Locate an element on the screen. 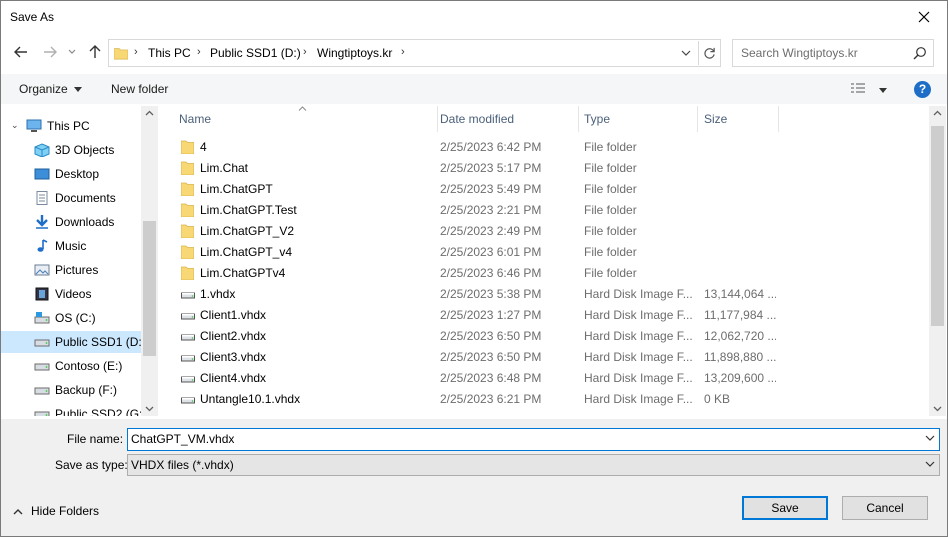  refresh-button is located at coordinates (709, 53).